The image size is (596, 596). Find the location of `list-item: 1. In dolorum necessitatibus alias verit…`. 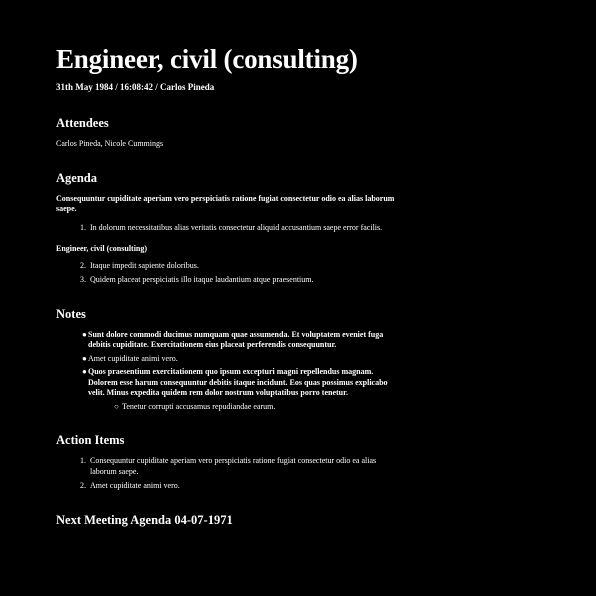

list-item: 1. In dolorum necessitatibus alias verit… is located at coordinates (238, 228).